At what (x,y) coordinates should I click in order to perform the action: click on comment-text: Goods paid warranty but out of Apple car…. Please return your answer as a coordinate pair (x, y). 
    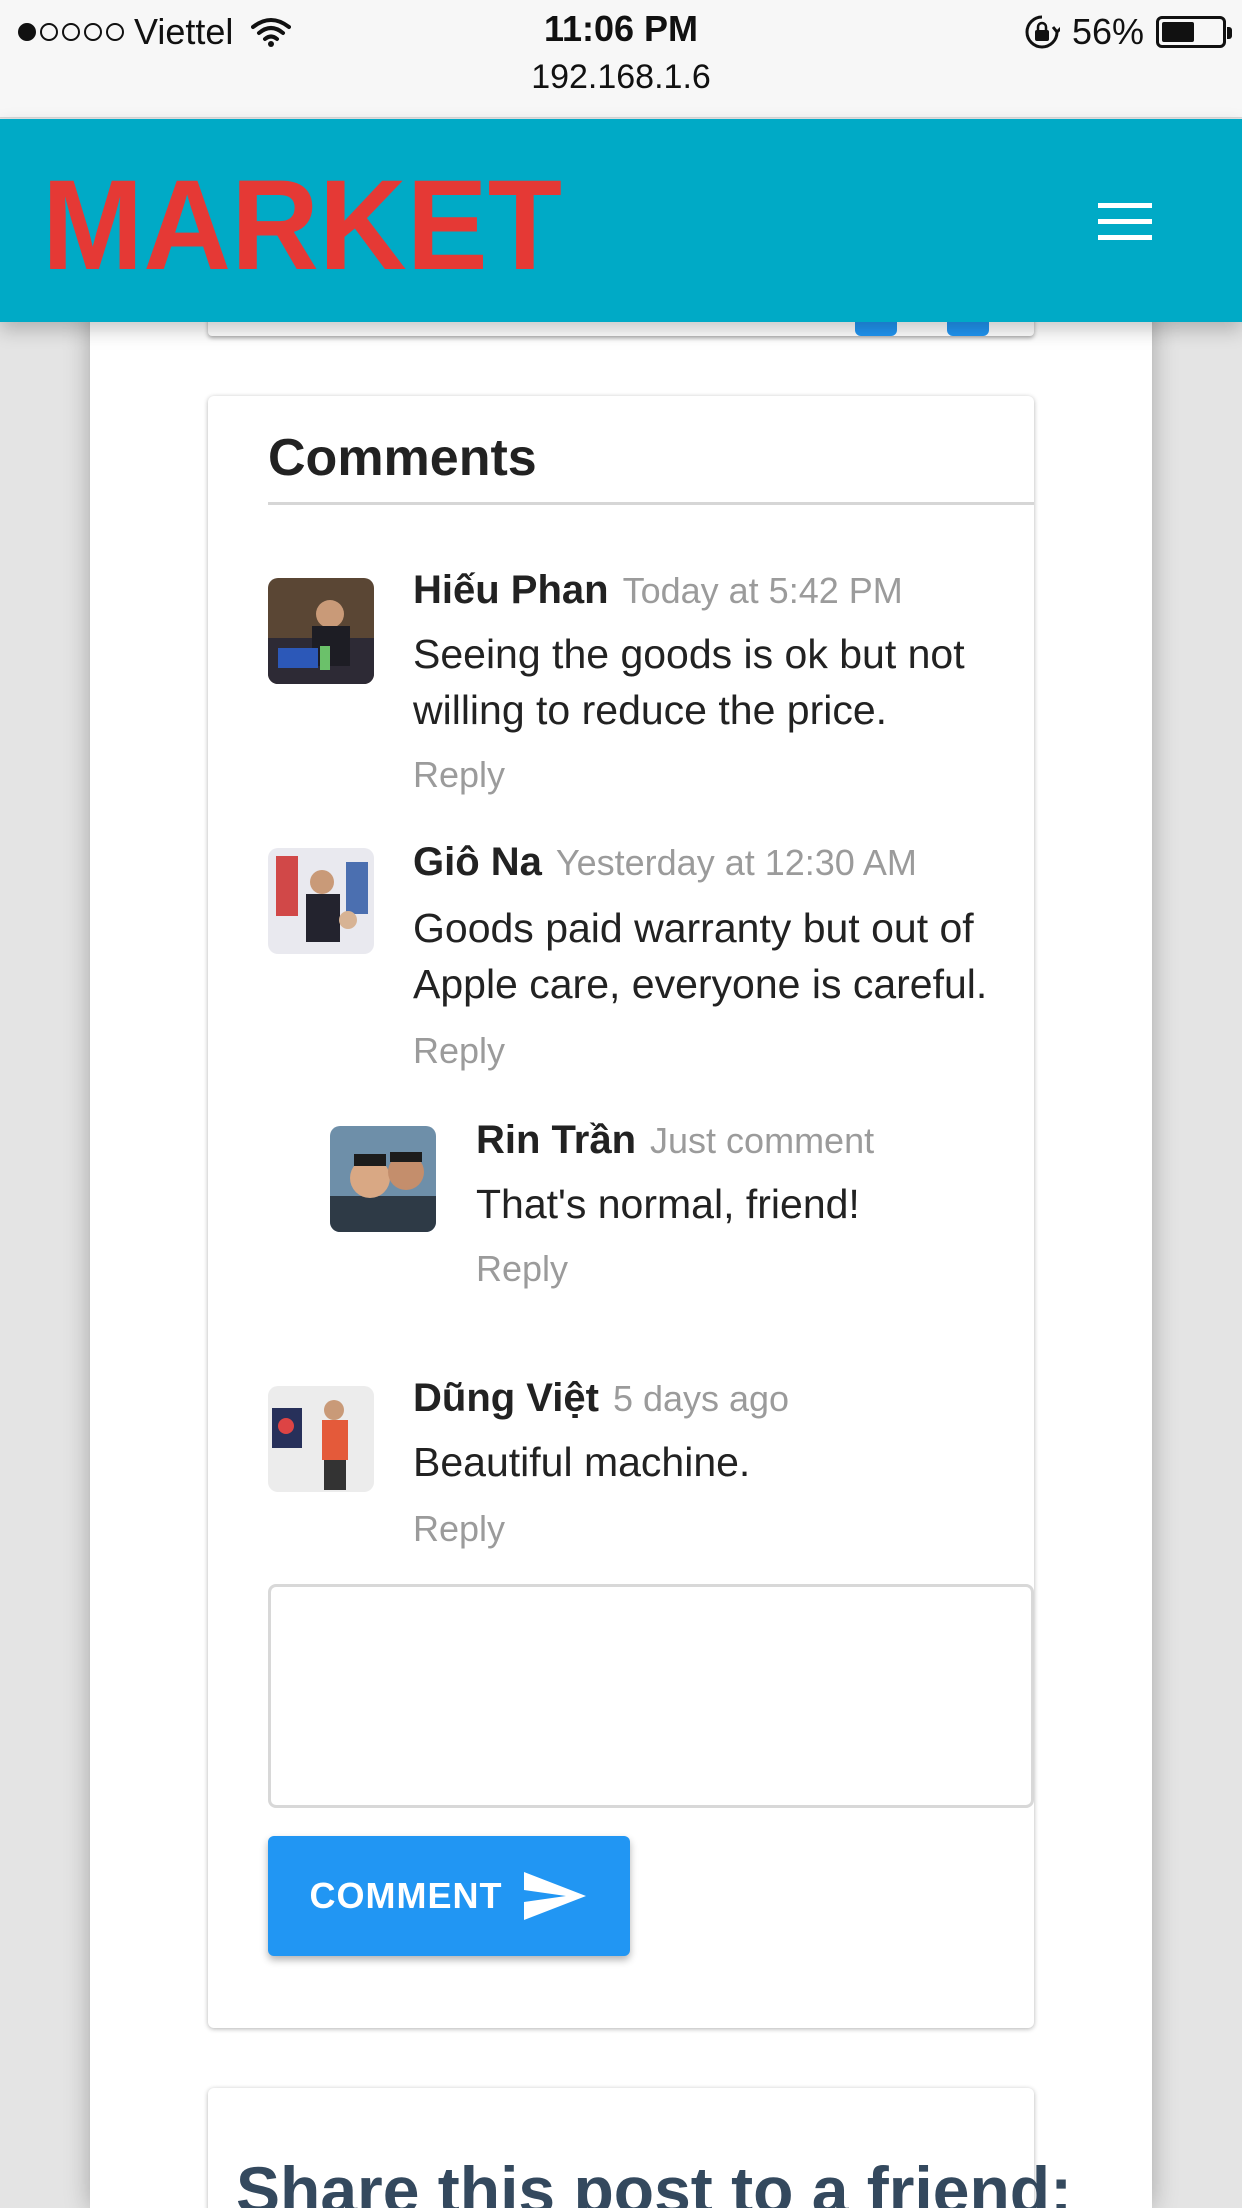
    Looking at the image, I should click on (700, 956).